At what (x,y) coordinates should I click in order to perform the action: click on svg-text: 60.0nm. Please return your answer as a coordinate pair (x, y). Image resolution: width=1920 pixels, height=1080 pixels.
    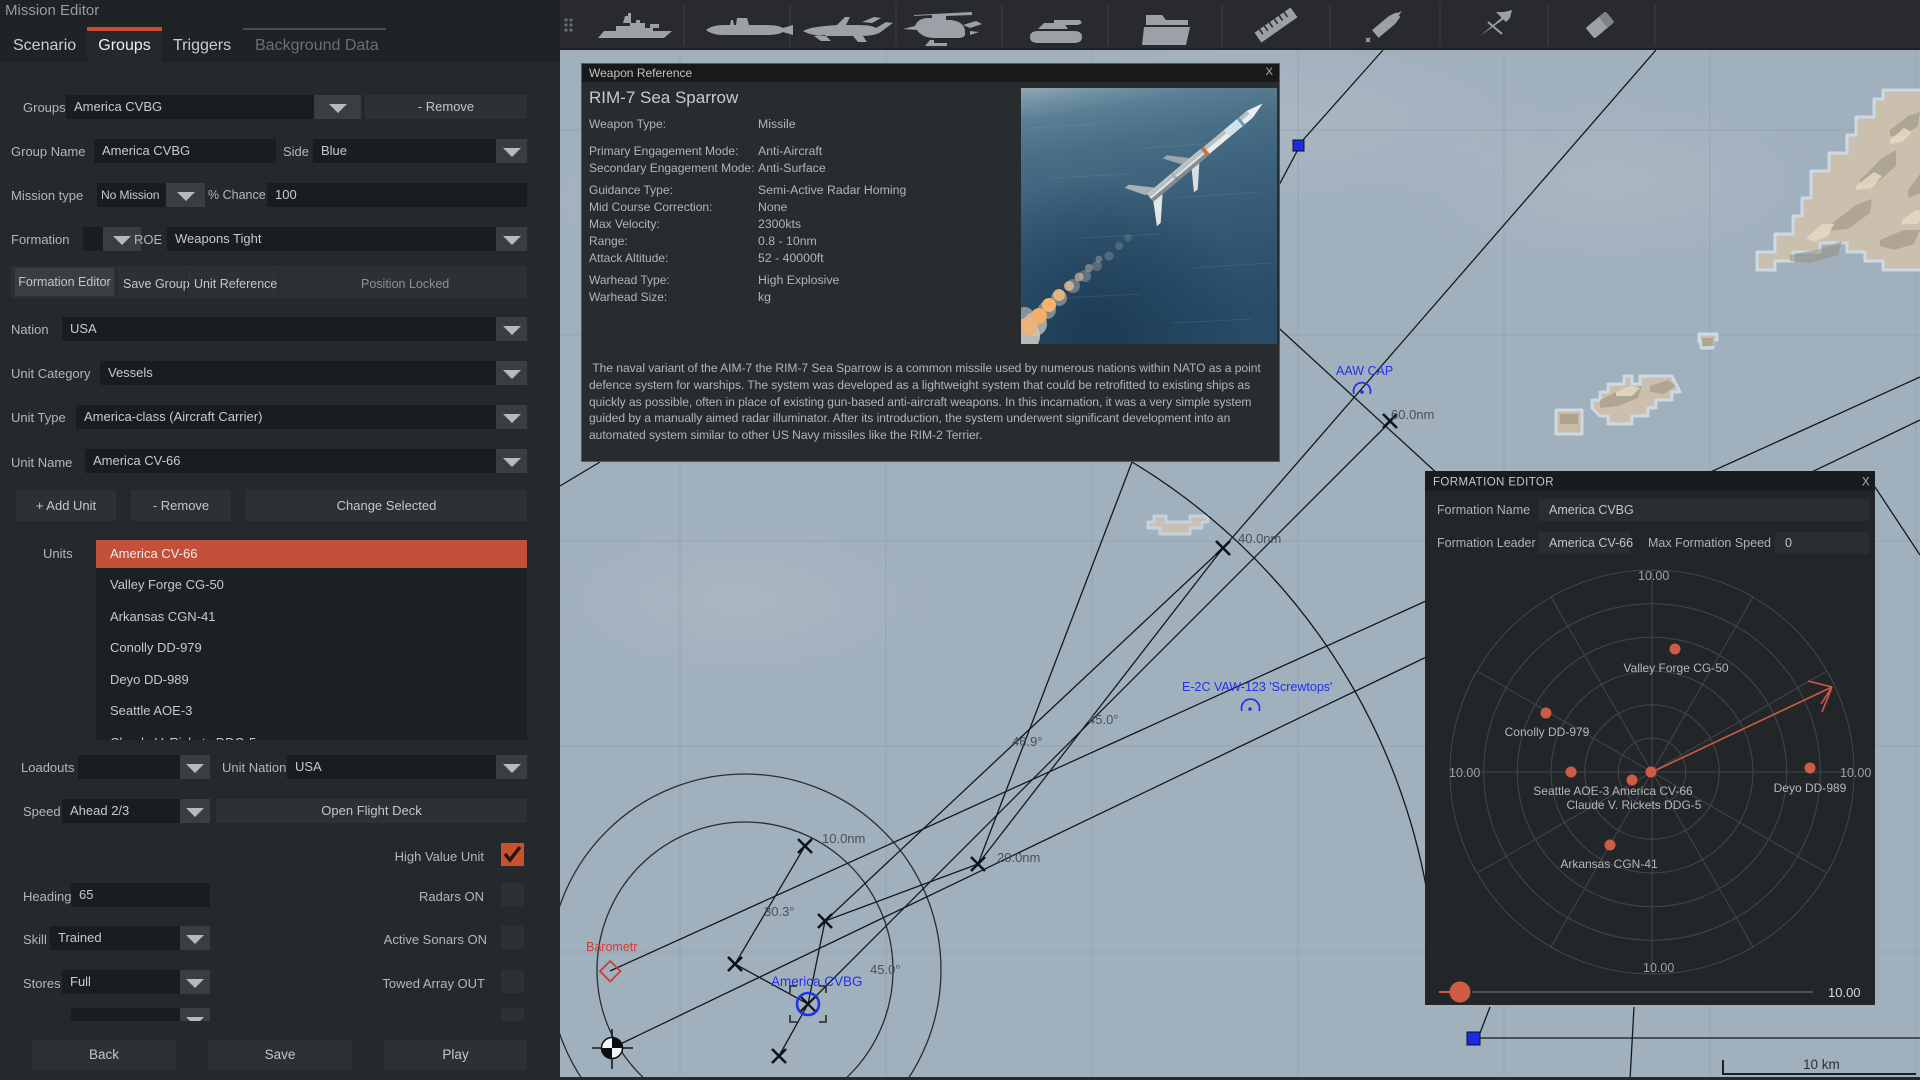
    Looking at the image, I should click on (1412, 414).